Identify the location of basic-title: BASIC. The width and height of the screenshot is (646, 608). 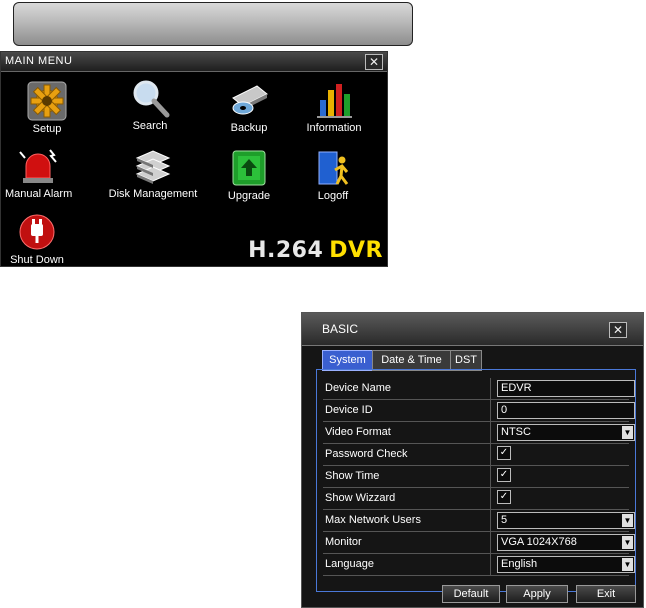
(340, 329).